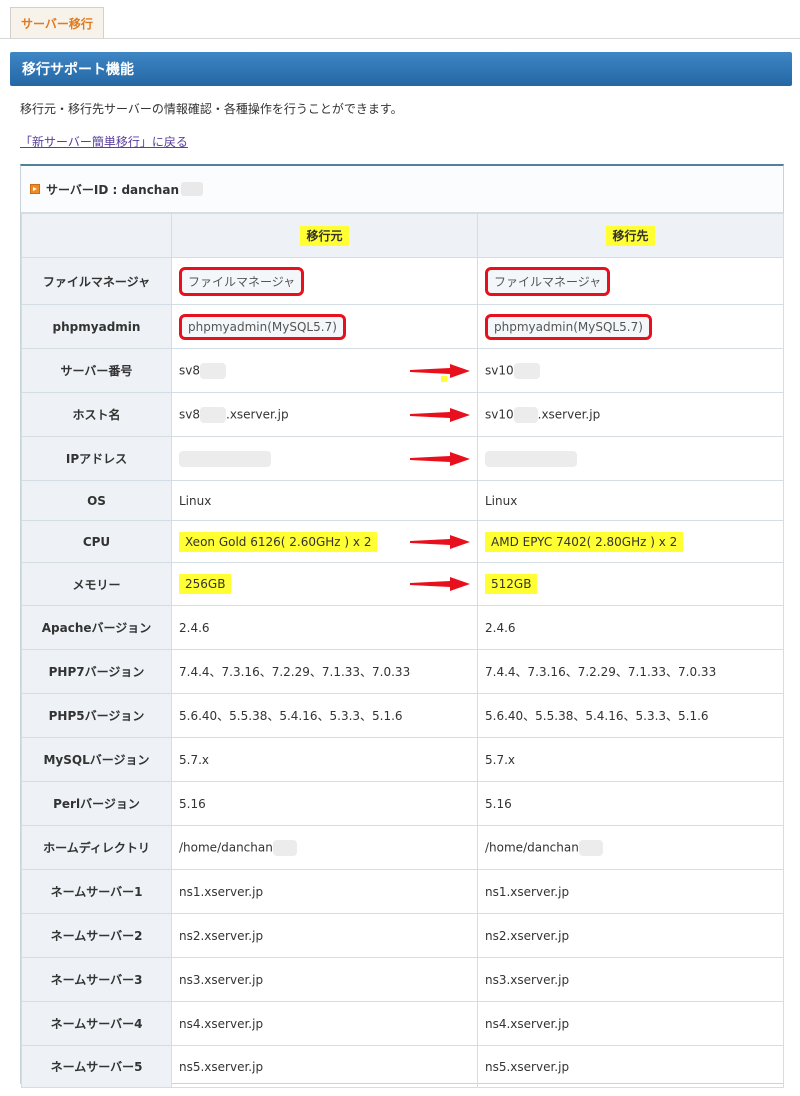 The height and width of the screenshot is (1096, 800). I want to click on dest-cell: Linux, so click(630, 500).